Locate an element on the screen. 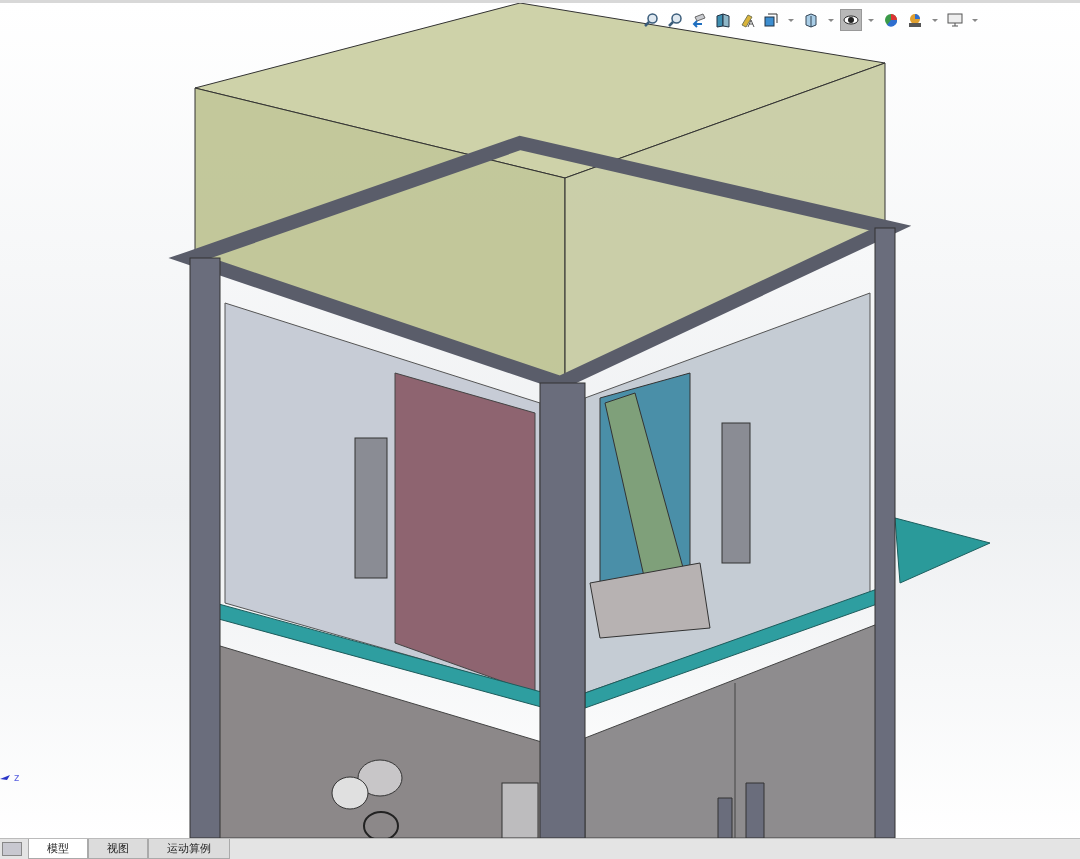 The height and width of the screenshot is (859, 1080). cut-block-icon is located at coordinates (723, 20).